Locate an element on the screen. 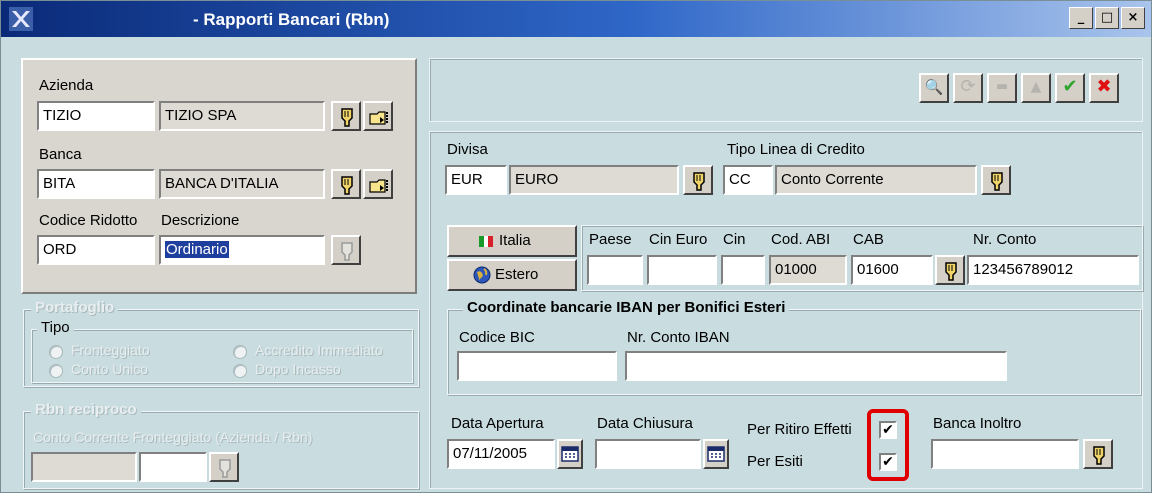 The height and width of the screenshot is (493, 1152). descrizione-label: Descrizione is located at coordinates (200, 220).